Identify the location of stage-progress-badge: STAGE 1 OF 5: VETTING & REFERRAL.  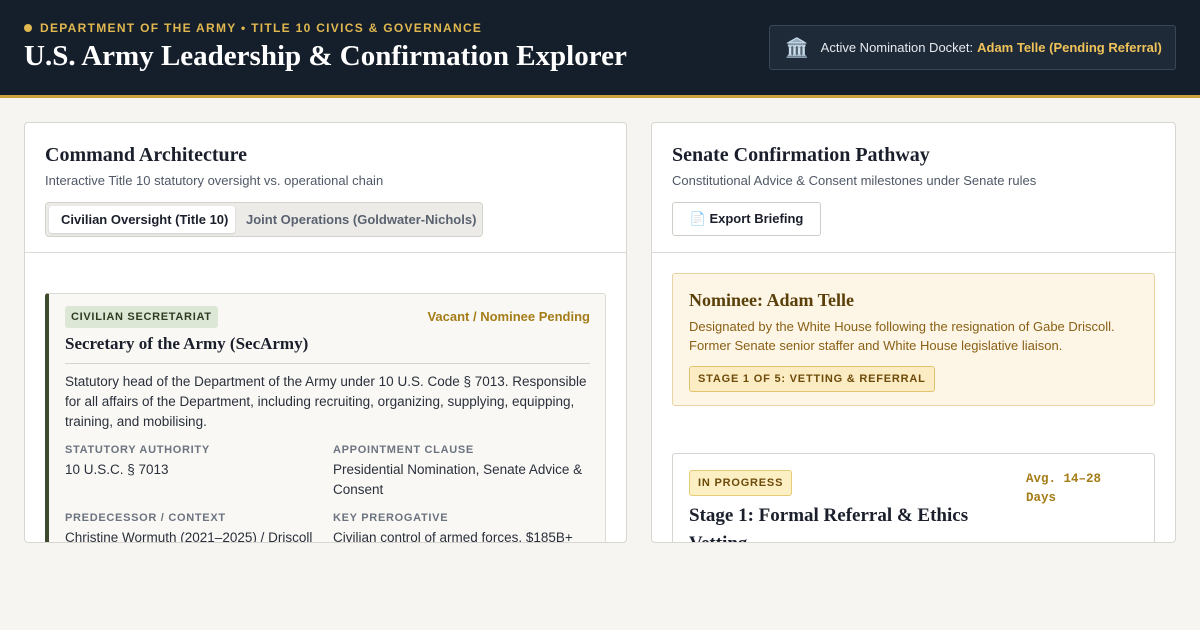
(812, 379).